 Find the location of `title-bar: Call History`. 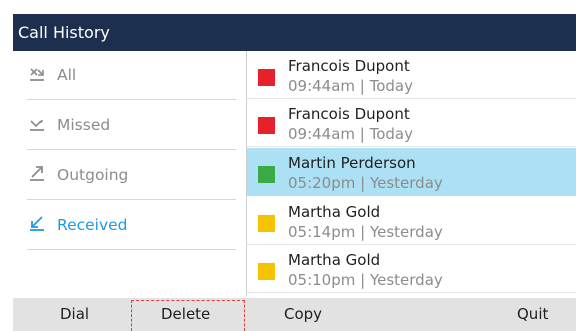

title-bar: Call History is located at coordinates (294, 32).